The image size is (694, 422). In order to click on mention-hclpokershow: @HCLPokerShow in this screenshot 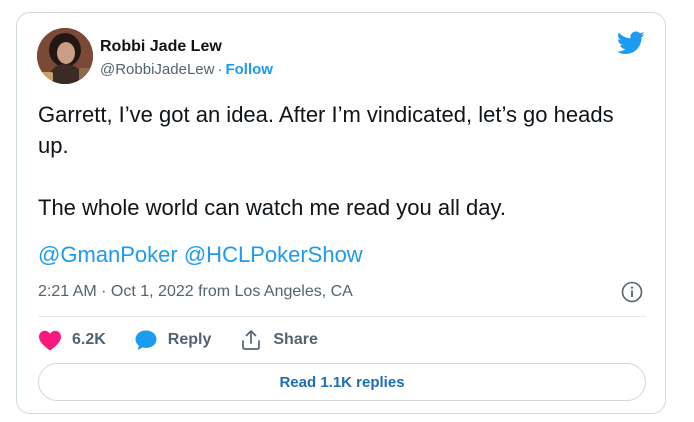, I will do `click(273, 254)`.